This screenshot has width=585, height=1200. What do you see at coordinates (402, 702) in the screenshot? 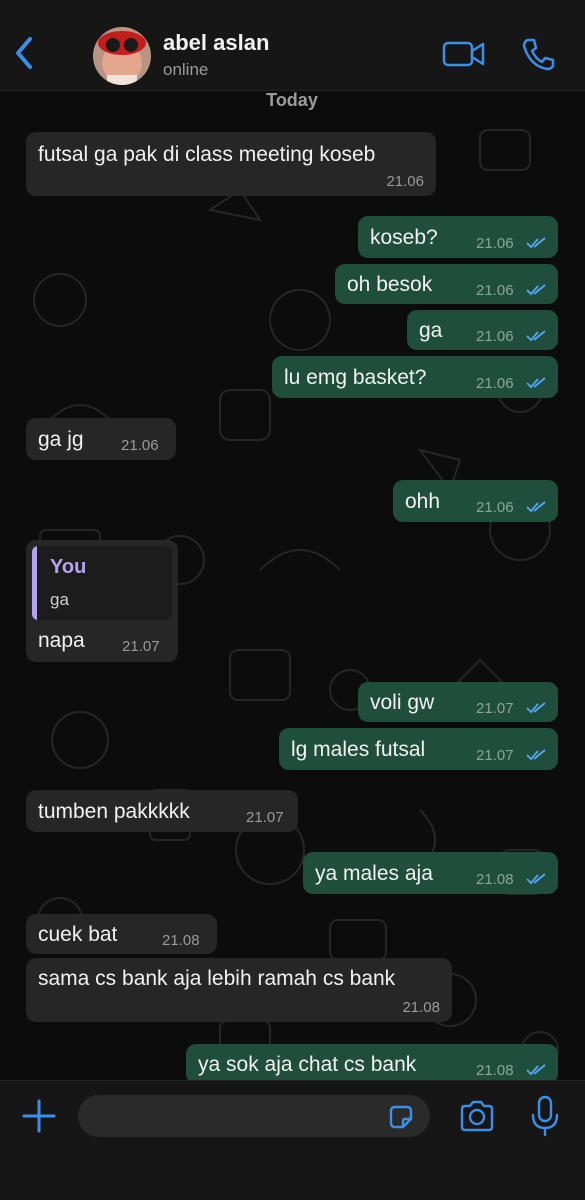
I see `message-text: voli gw` at bounding box center [402, 702].